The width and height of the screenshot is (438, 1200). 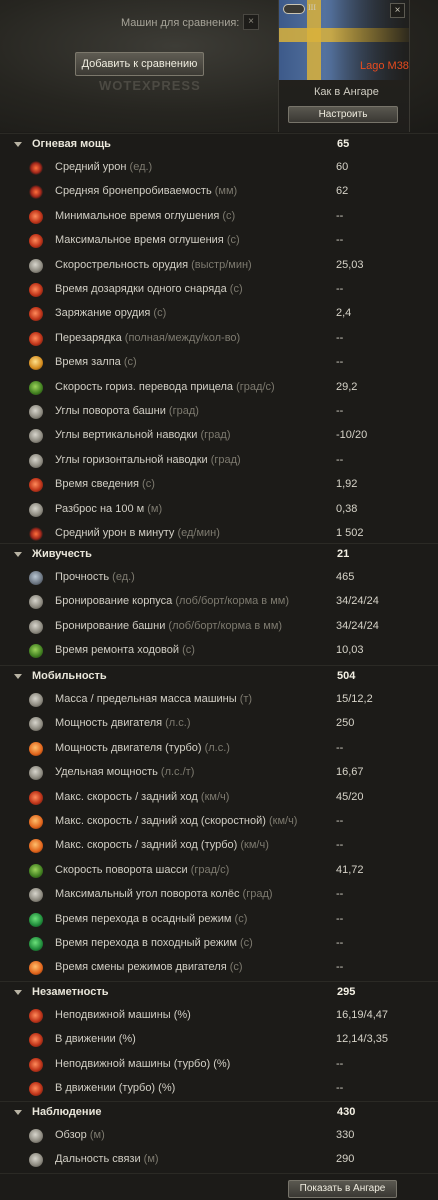 What do you see at coordinates (350, 533) in the screenshot?
I see `stat-value: 1 502` at bounding box center [350, 533].